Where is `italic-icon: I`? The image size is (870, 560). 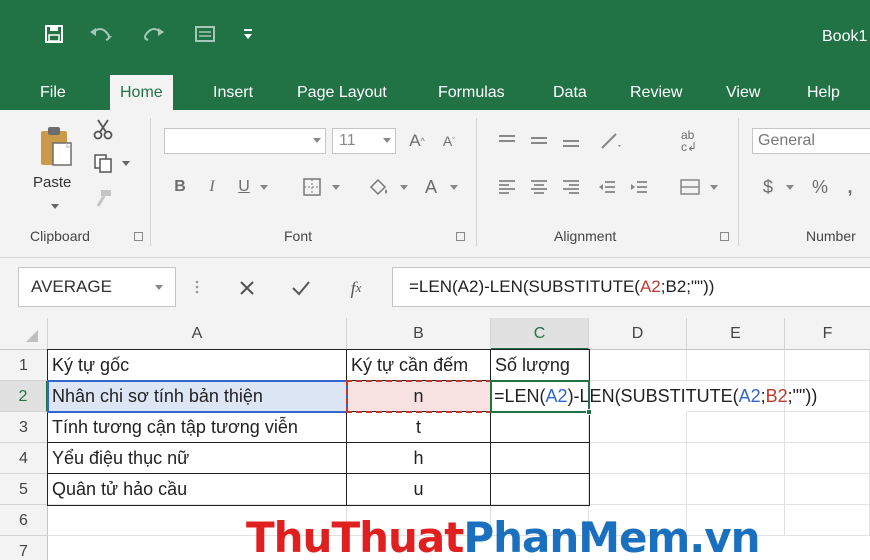
italic-icon: I is located at coordinates (212, 187).